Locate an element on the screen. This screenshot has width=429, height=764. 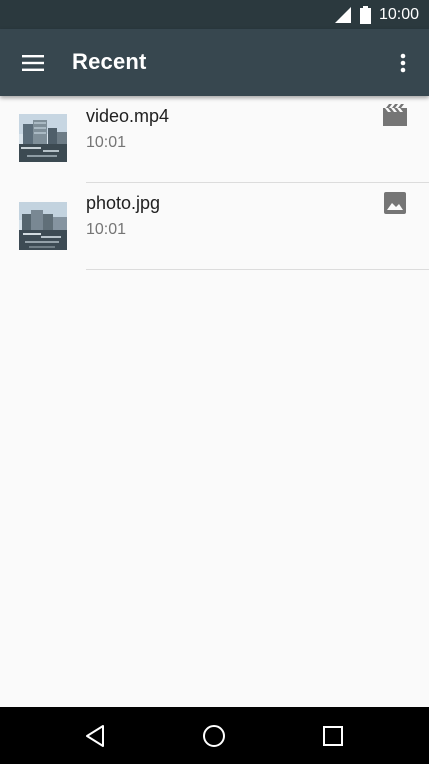
app-bar: Recent is located at coordinates (214, 62).